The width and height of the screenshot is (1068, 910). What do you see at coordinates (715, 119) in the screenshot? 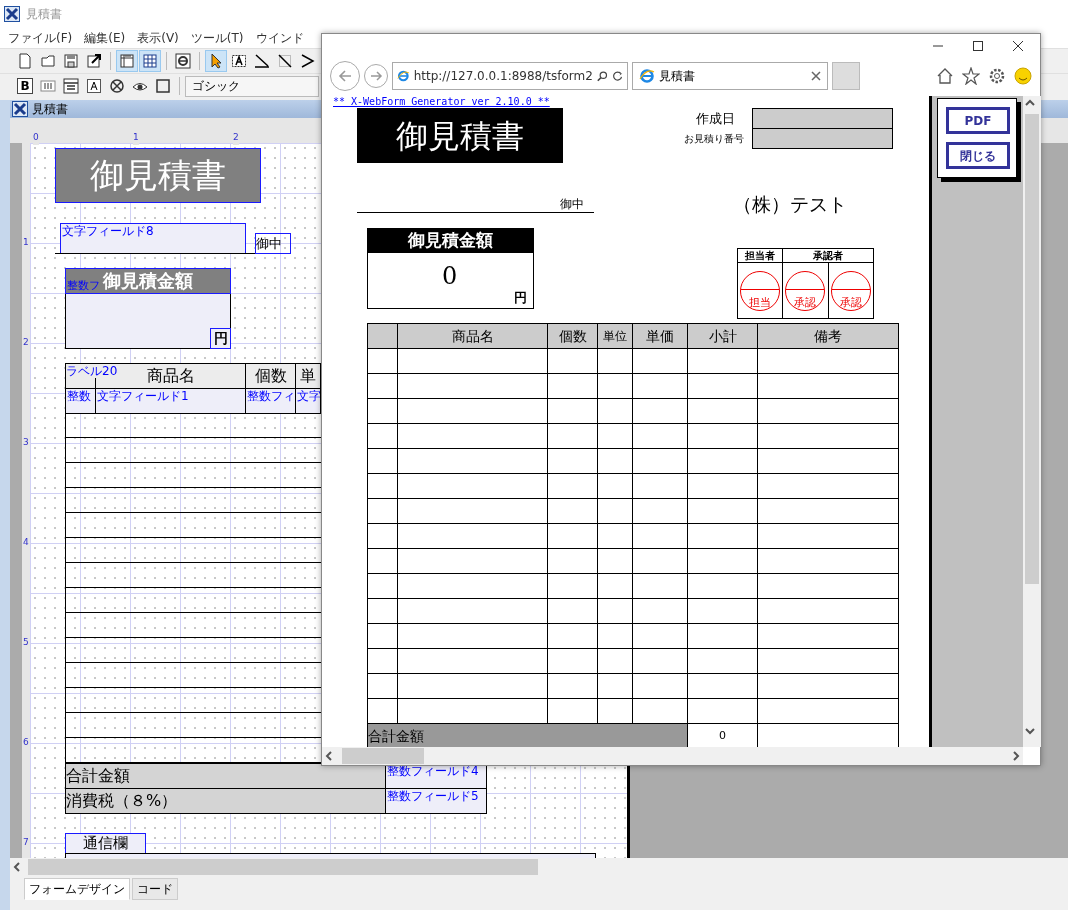
I see `field-label: 作成日` at bounding box center [715, 119].